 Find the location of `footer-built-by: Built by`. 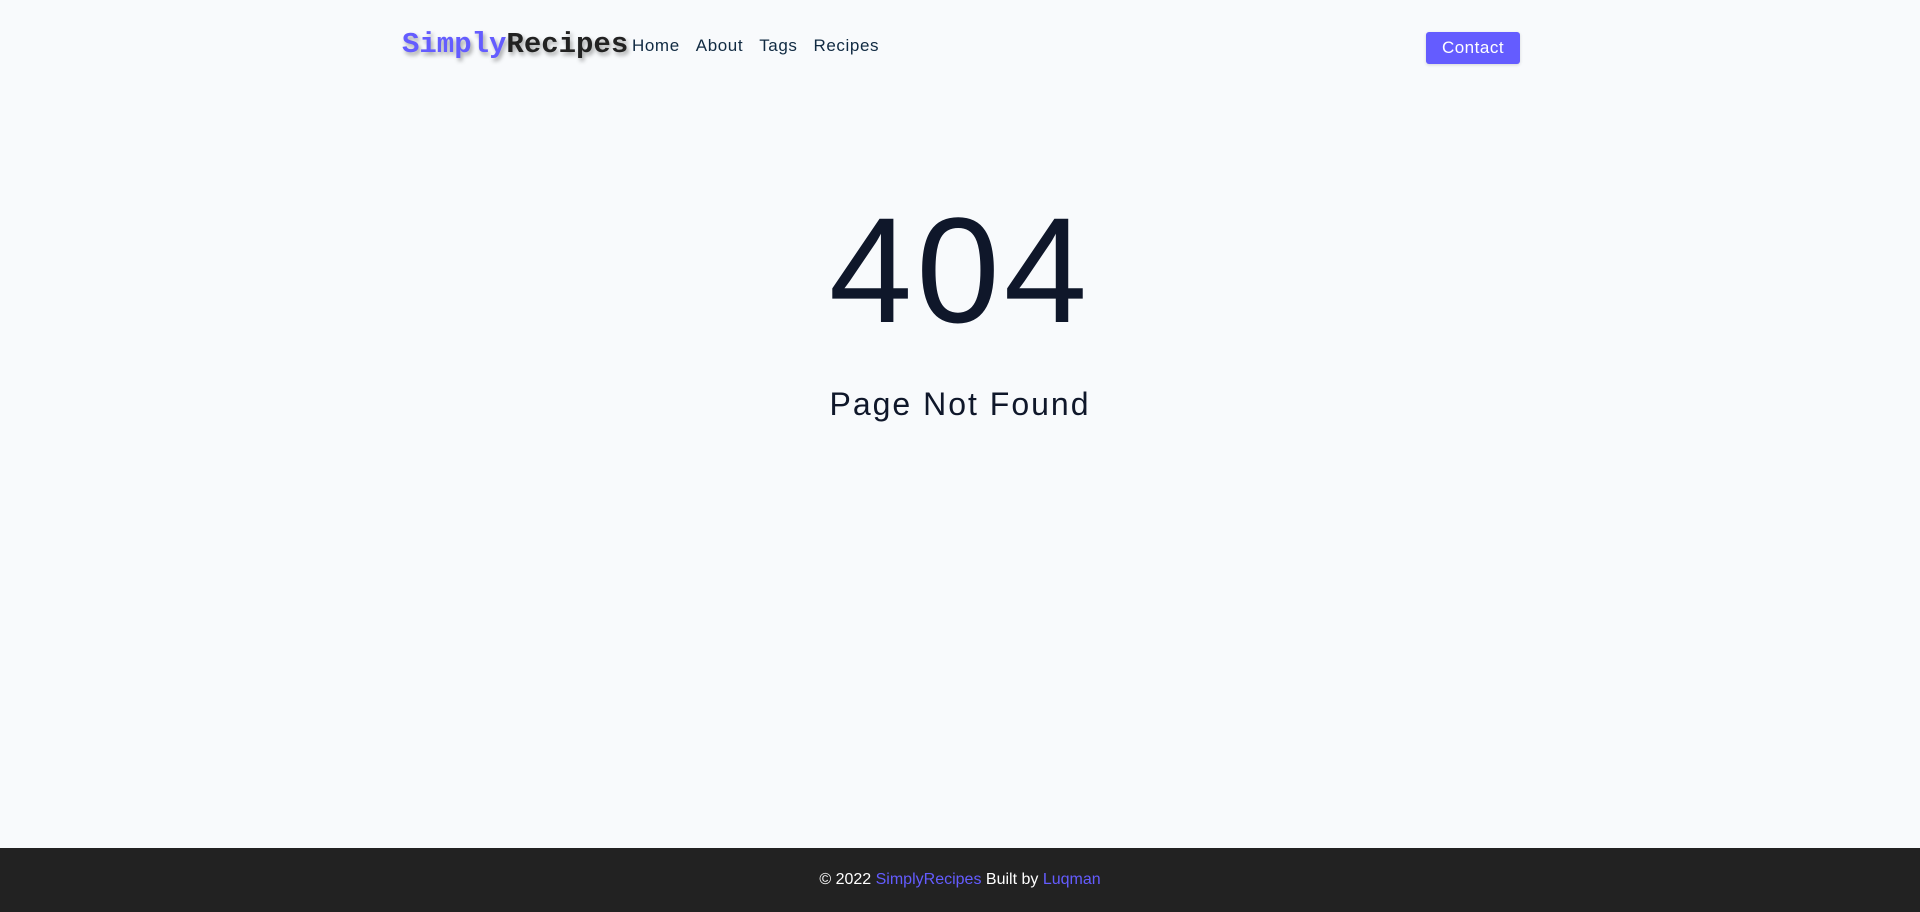

footer-built-by: Built by is located at coordinates (1012, 879).